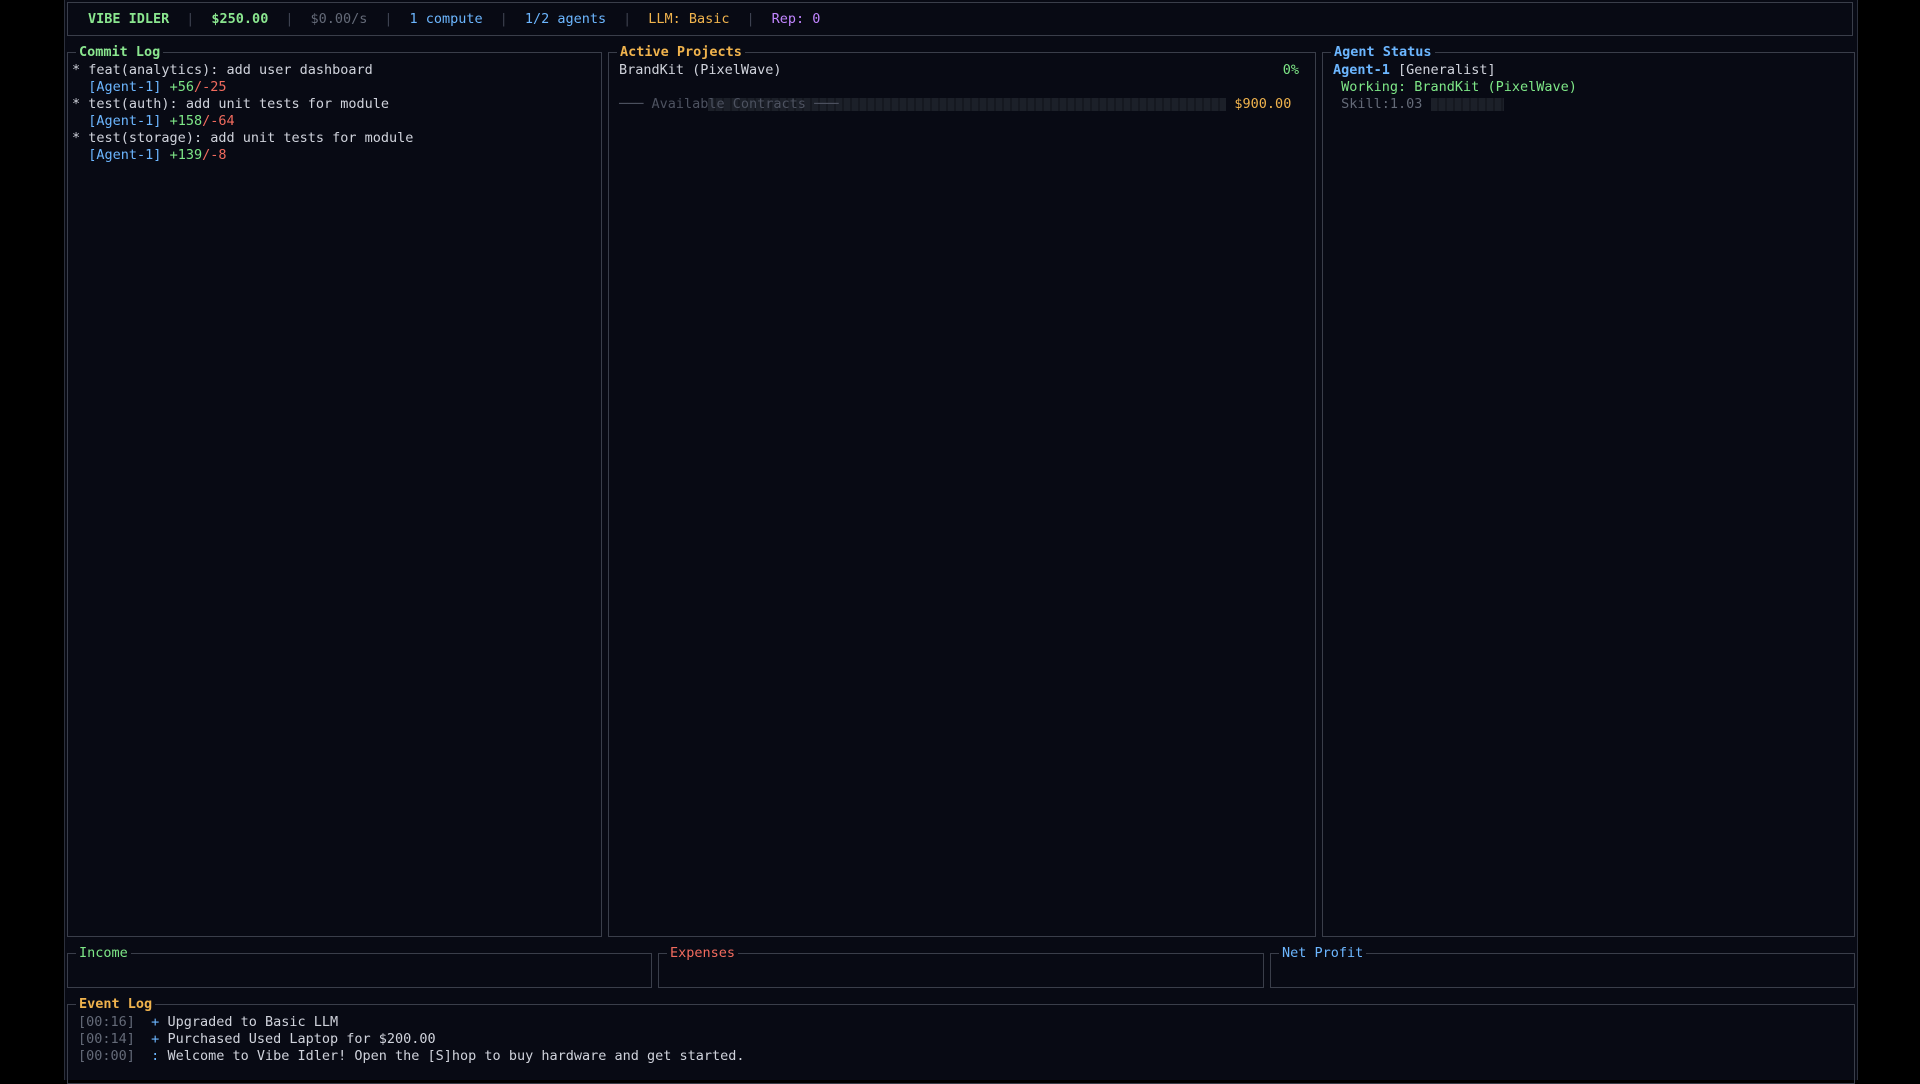 This screenshot has width=1920, height=1084. Describe the element at coordinates (796, 18) in the screenshot. I see `reputation: Rep: 0` at that location.